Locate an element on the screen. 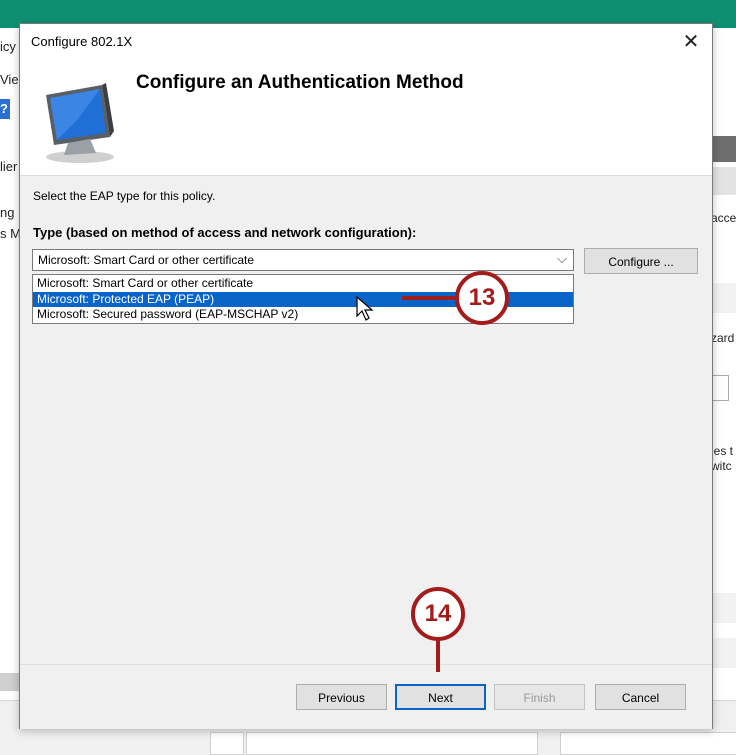 This screenshot has height=755, width=736. callout-13-pointer is located at coordinates (430, 298).